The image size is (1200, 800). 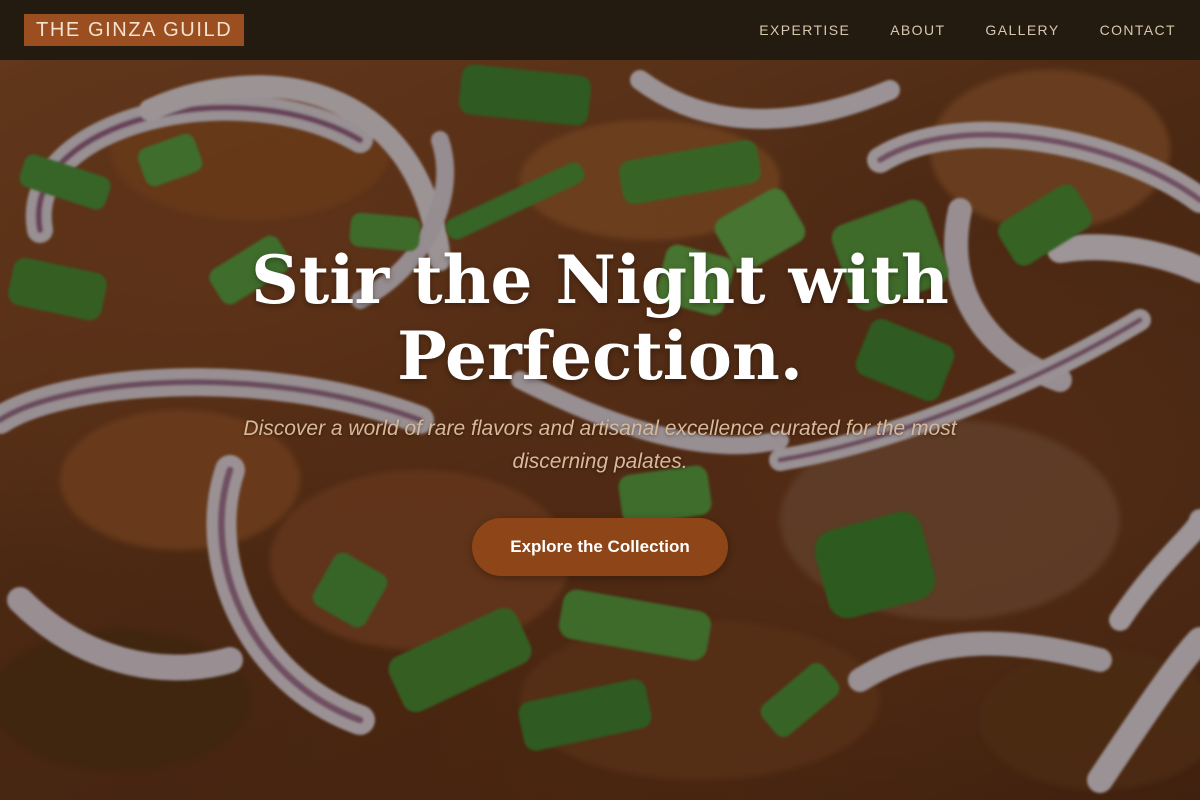 What do you see at coordinates (600, 318) in the screenshot?
I see `hero-title: Stir the Night with Perfection.` at bounding box center [600, 318].